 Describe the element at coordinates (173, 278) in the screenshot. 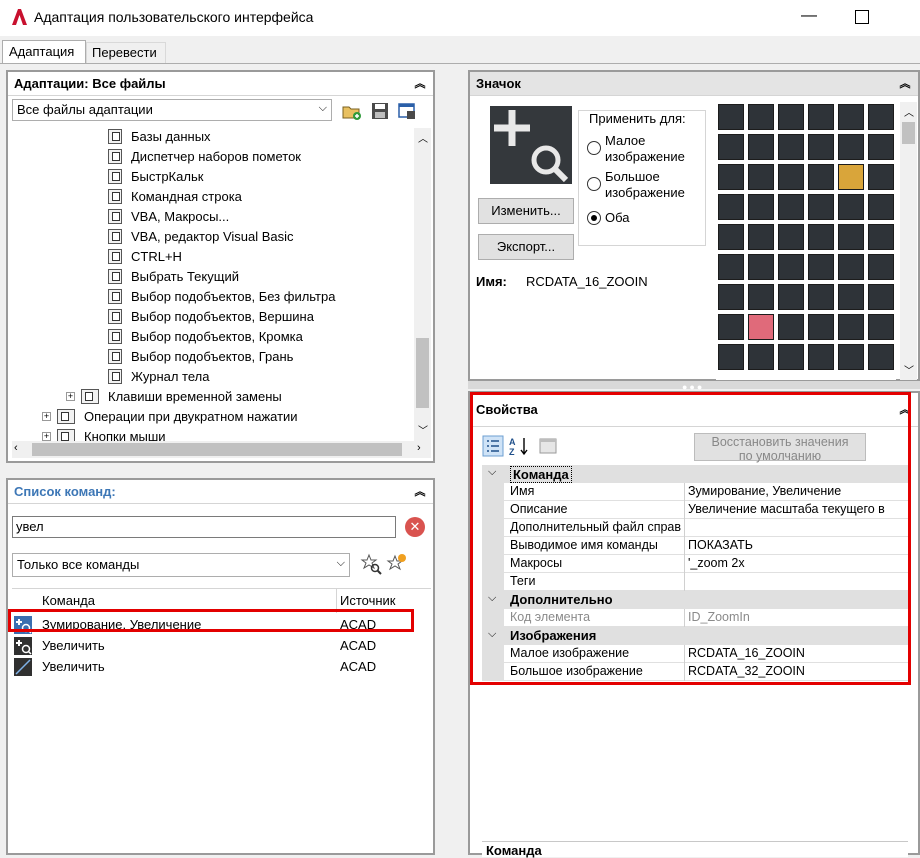

I see `tree-item: Выбрать Текущий` at that location.